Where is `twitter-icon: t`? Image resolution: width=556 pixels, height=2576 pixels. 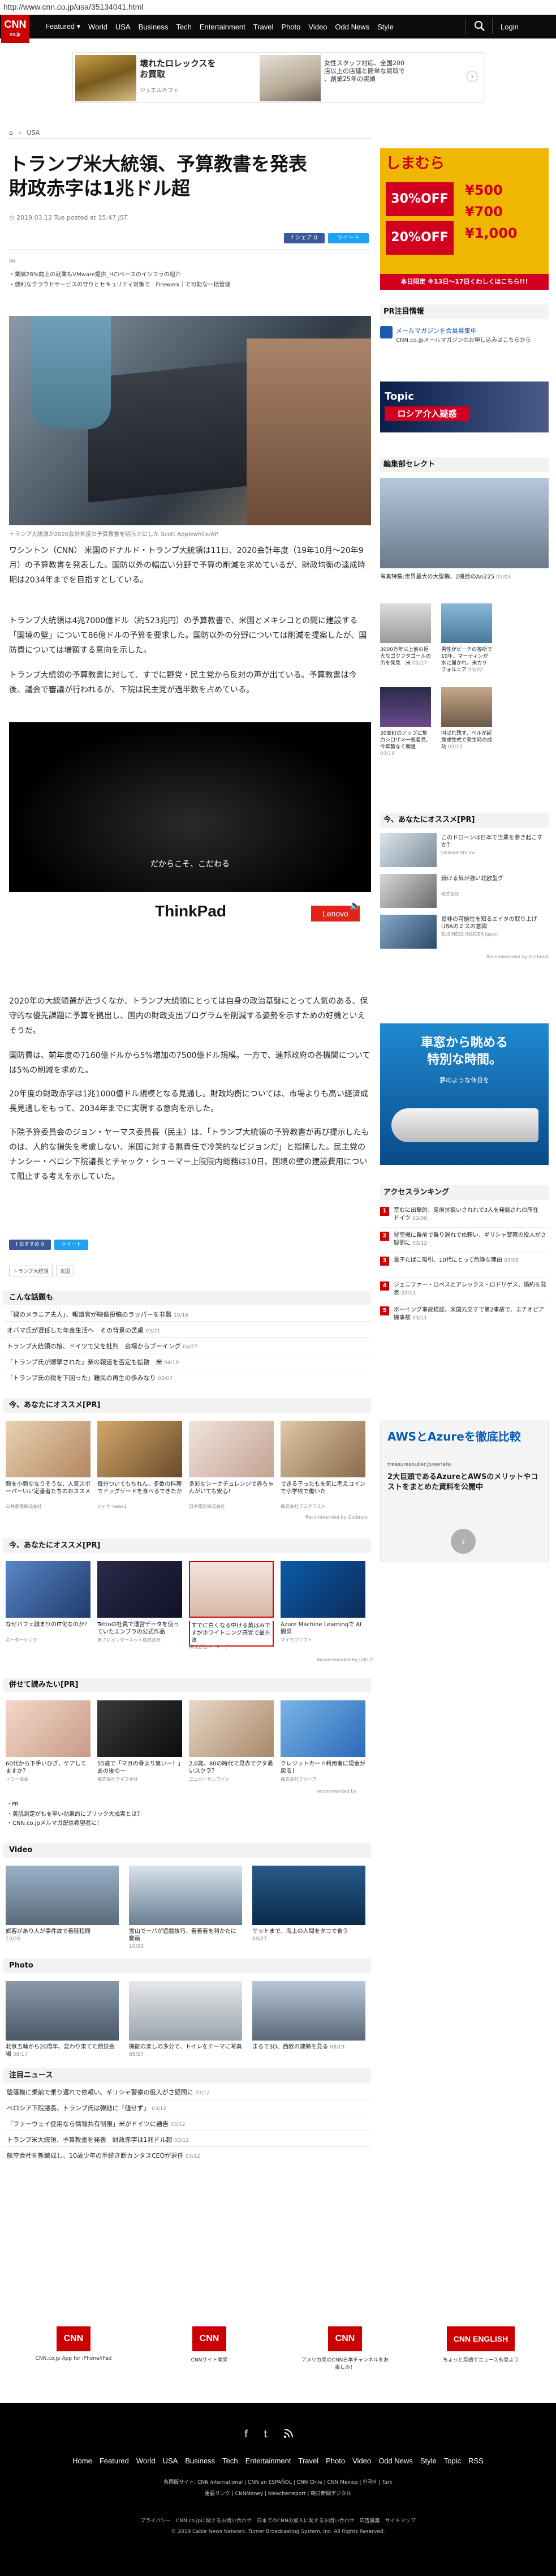
twitter-icon: t is located at coordinates (266, 2434).